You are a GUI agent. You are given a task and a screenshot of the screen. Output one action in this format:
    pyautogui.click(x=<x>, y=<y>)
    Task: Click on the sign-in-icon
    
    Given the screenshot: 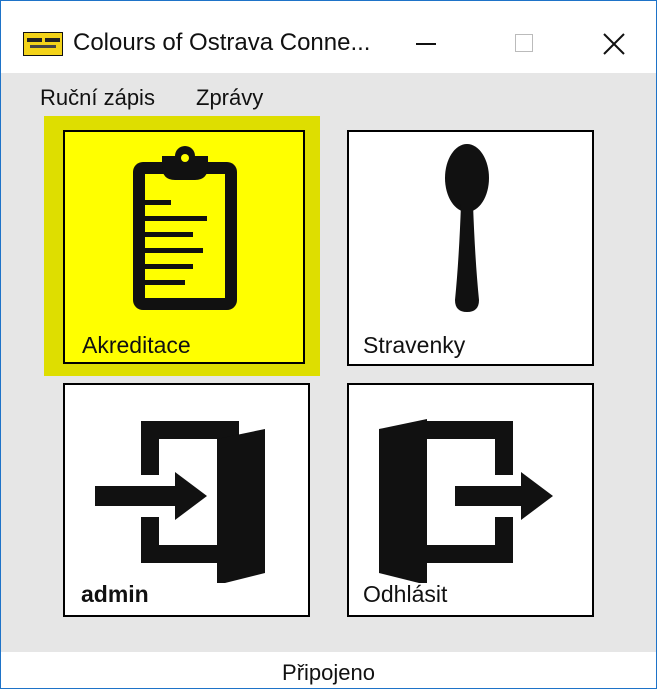 What is the action you would take?
    pyautogui.click(x=180, y=502)
    